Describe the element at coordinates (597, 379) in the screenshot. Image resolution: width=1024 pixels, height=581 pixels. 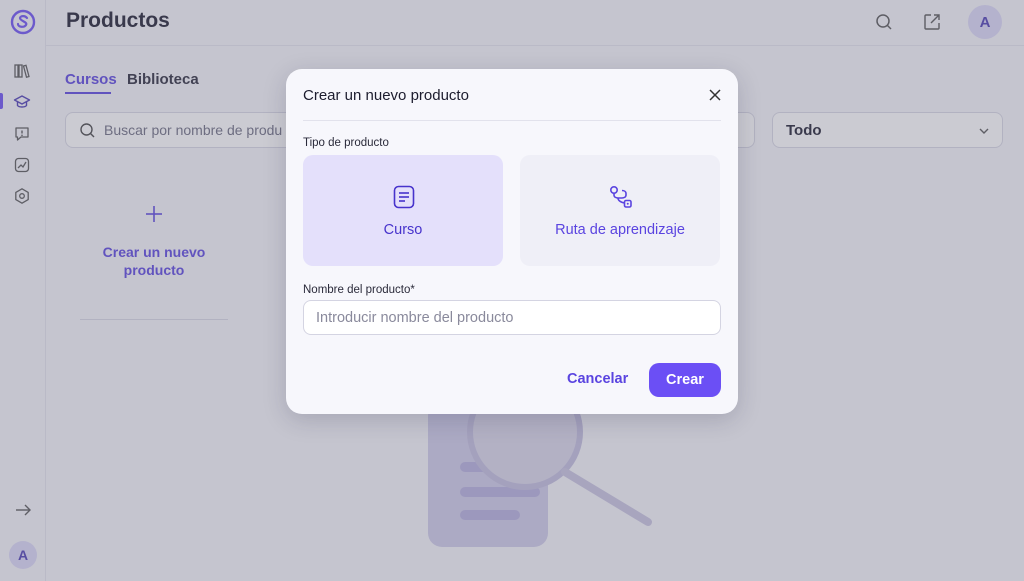
I see `cancel-button: Cancelar` at that location.